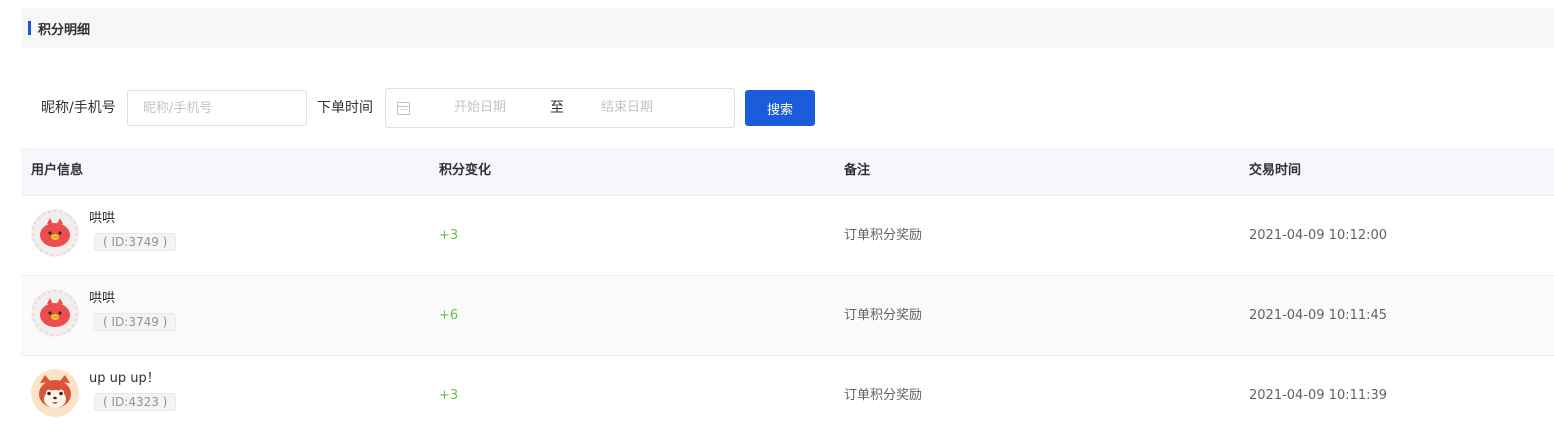 Image resolution: width=1554 pixels, height=434 pixels. I want to click on calendar-icon, so click(403, 108).